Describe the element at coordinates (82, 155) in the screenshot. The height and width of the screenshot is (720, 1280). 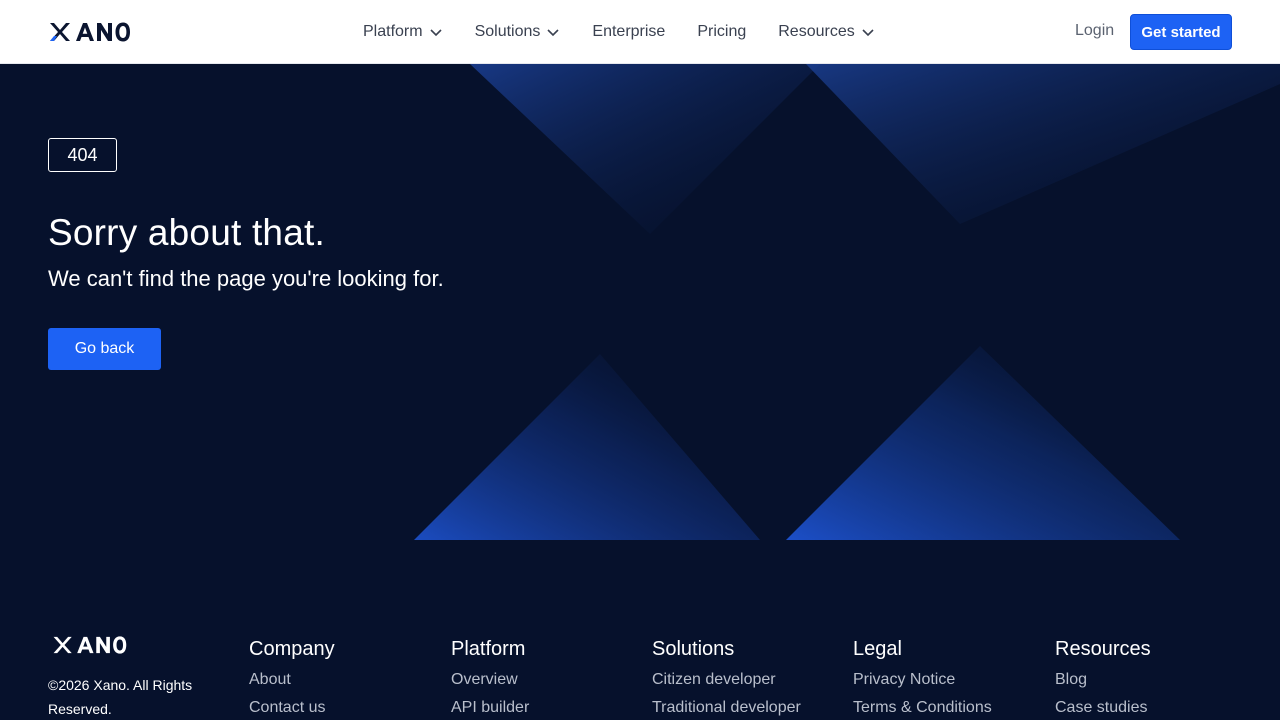
I see `error-code-badge: 404` at that location.